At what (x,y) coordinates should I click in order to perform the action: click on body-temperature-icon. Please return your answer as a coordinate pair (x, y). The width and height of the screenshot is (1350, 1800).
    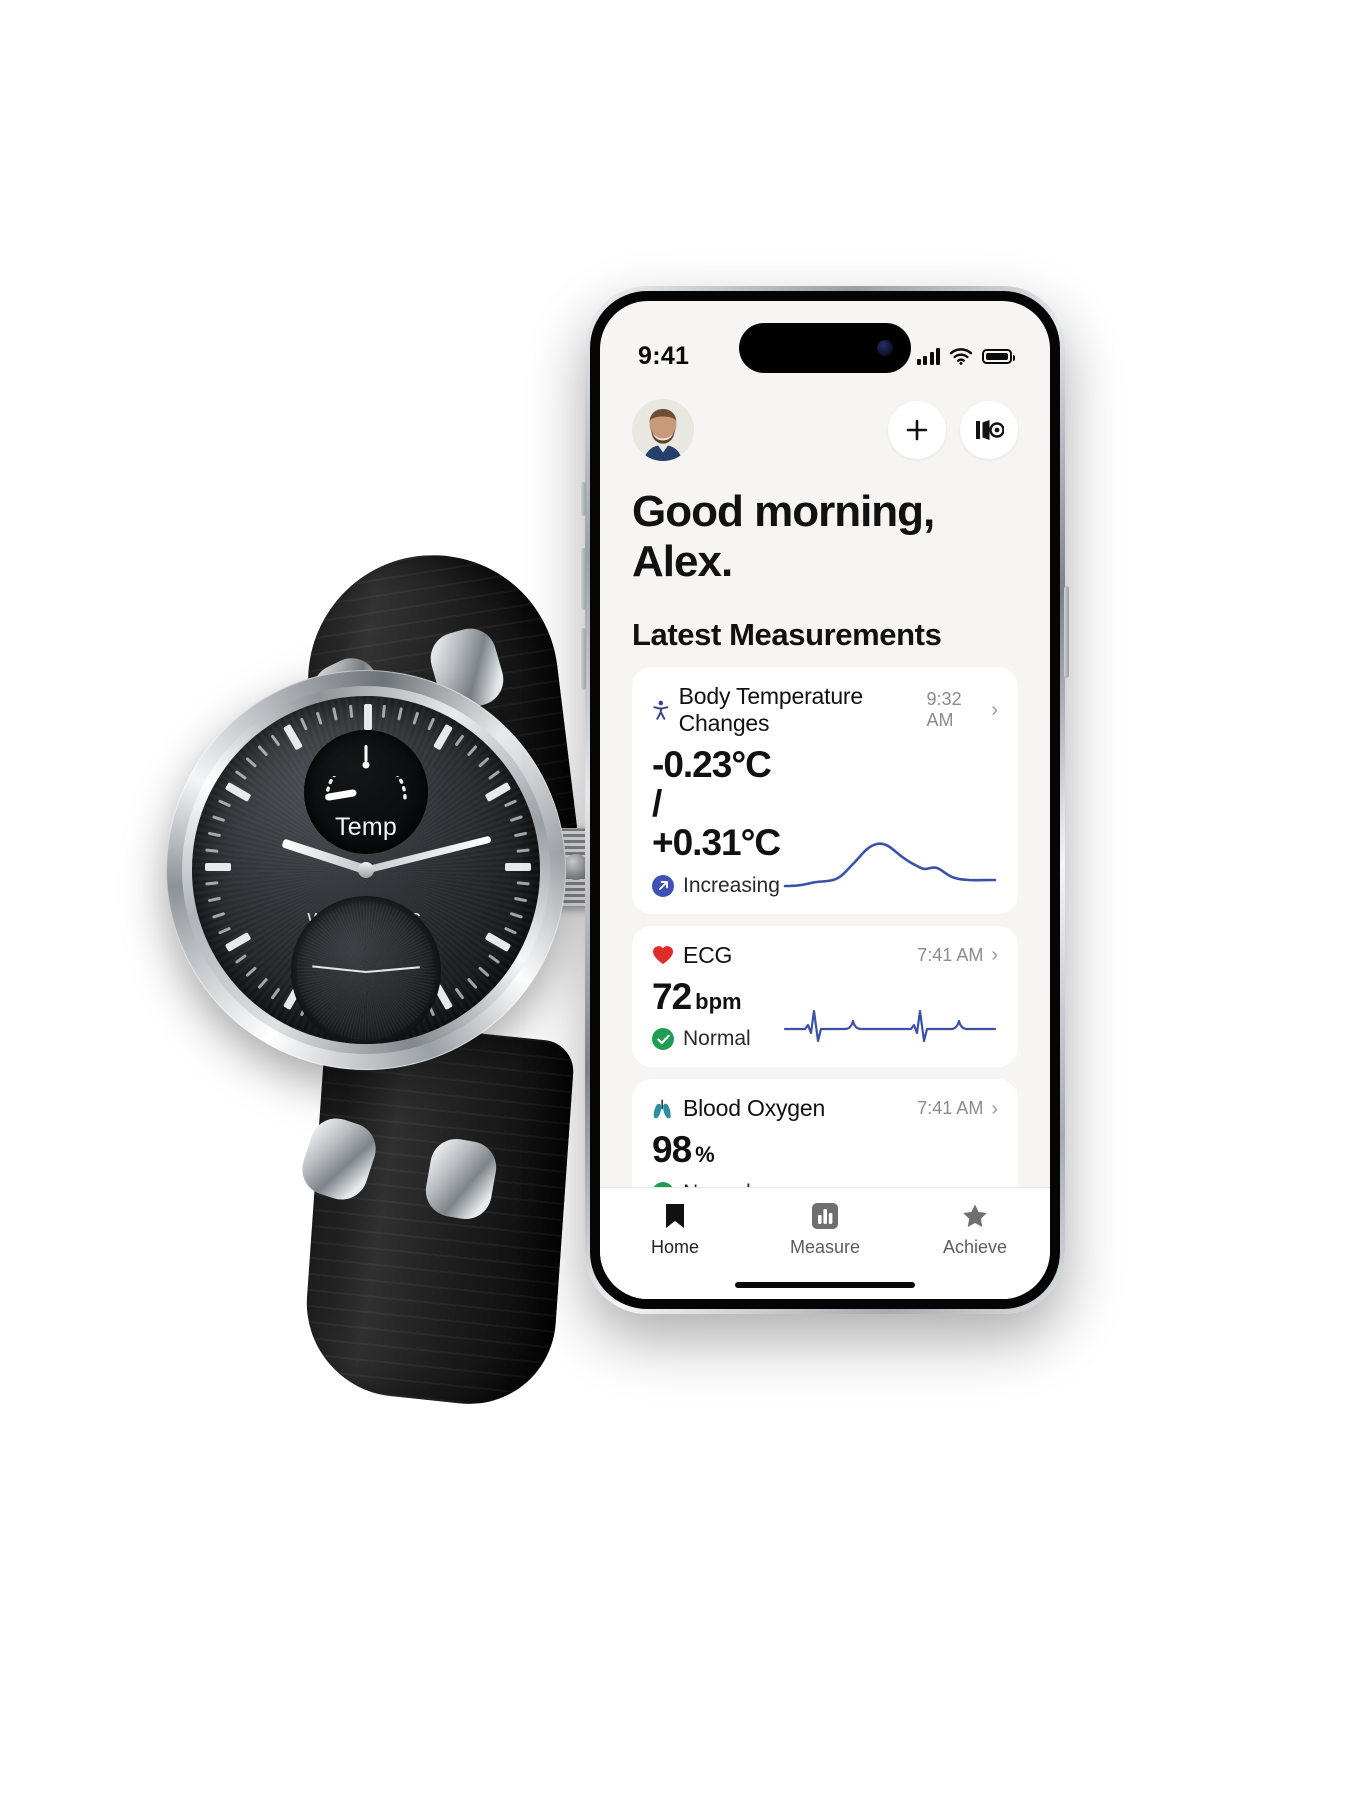
    Looking at the image, I should click on (661, 710).